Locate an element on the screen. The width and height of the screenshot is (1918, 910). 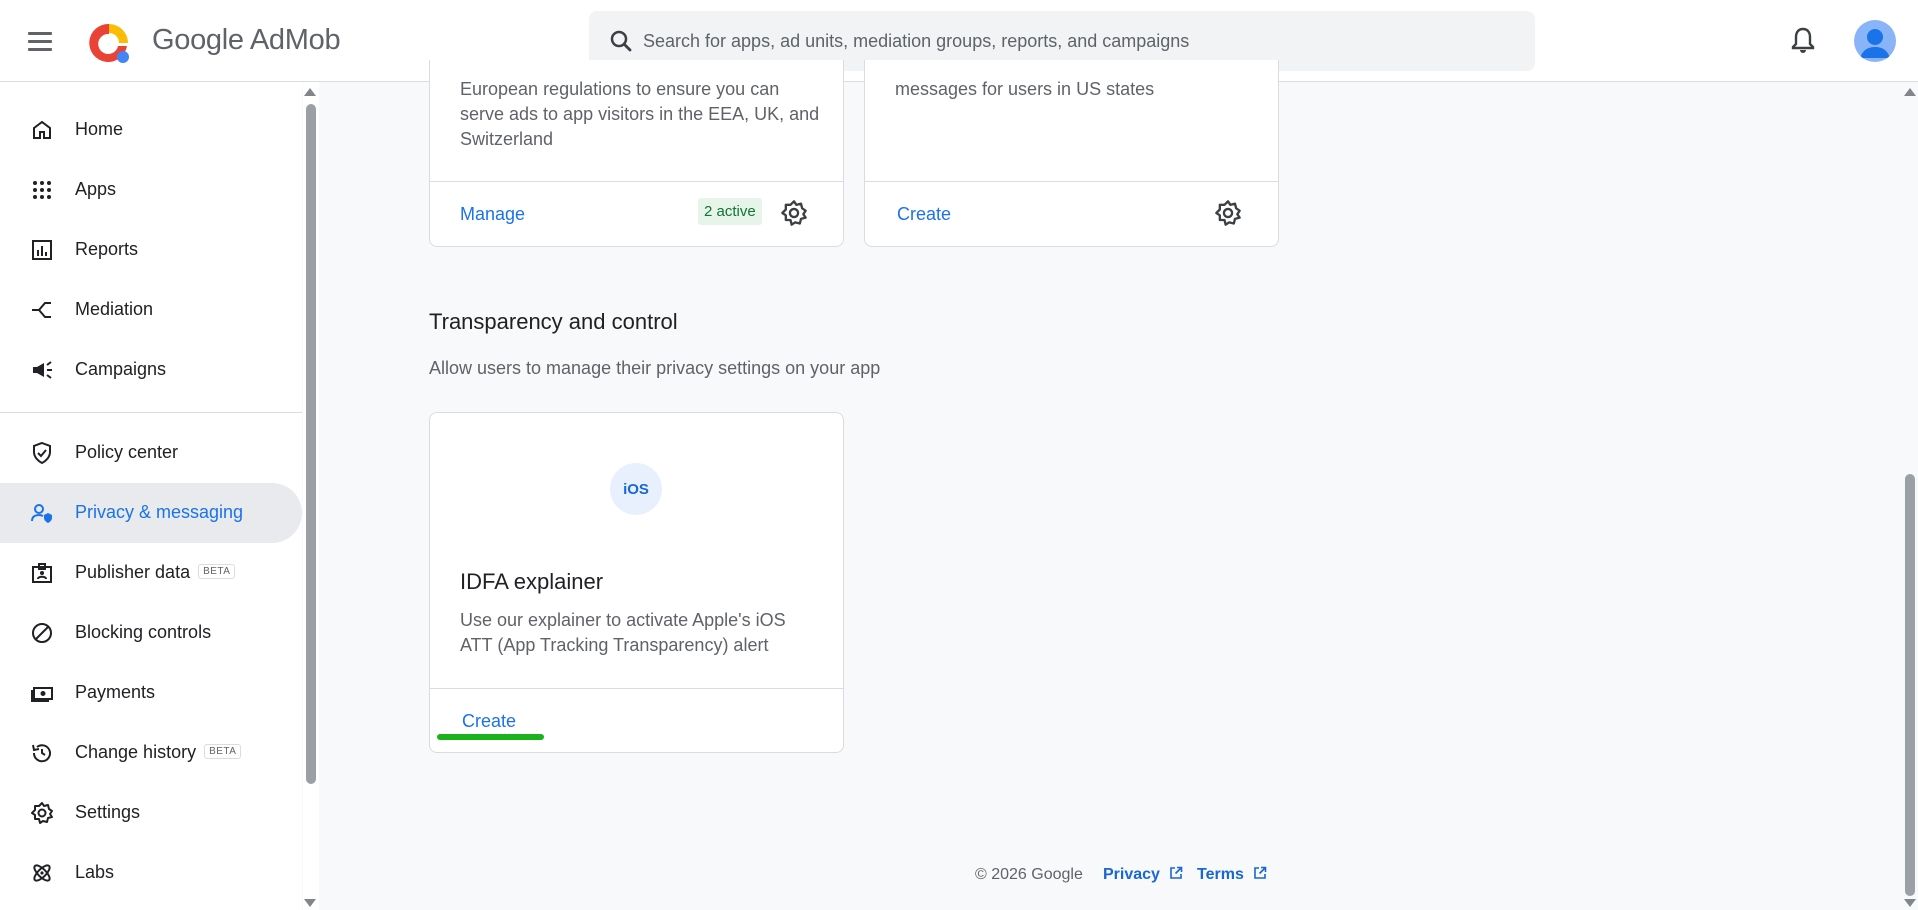
sidebar-item-campaigns: Campaigns is located at coordinates (151, 370).